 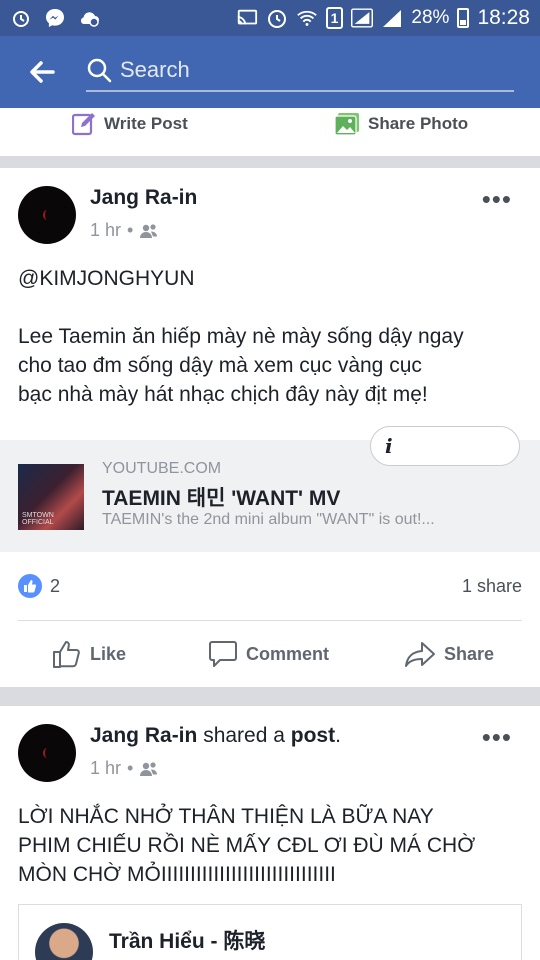 I want to click on post-line: cho tao đm sống dậy mà xem cục vàng cục, so click(x=220, y=365).